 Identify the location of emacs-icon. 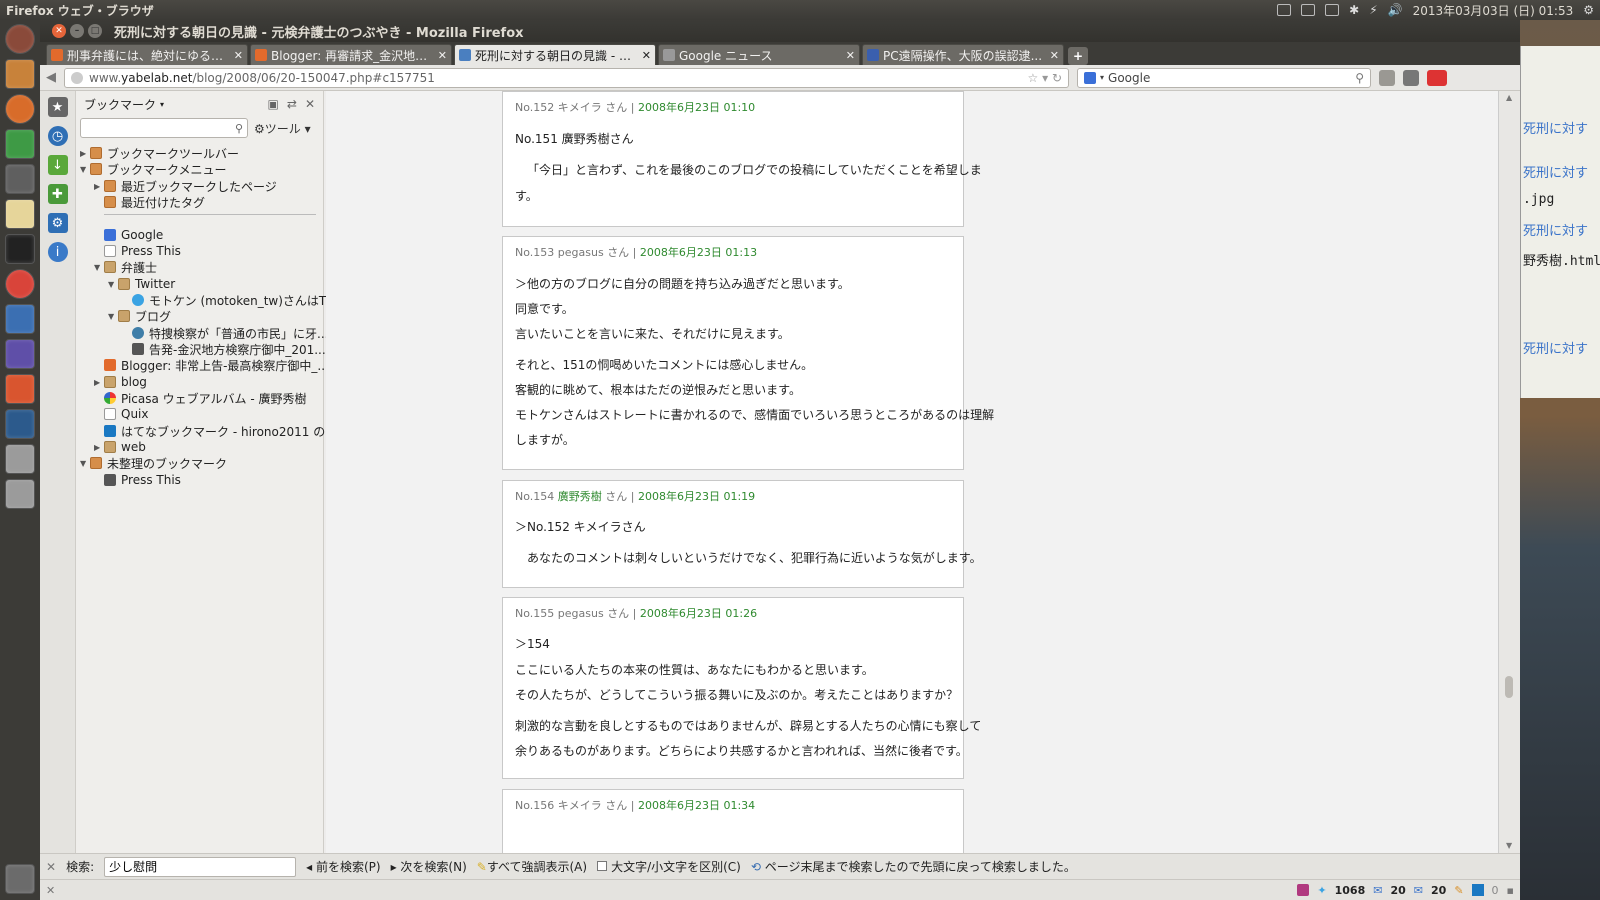
(20, 354).